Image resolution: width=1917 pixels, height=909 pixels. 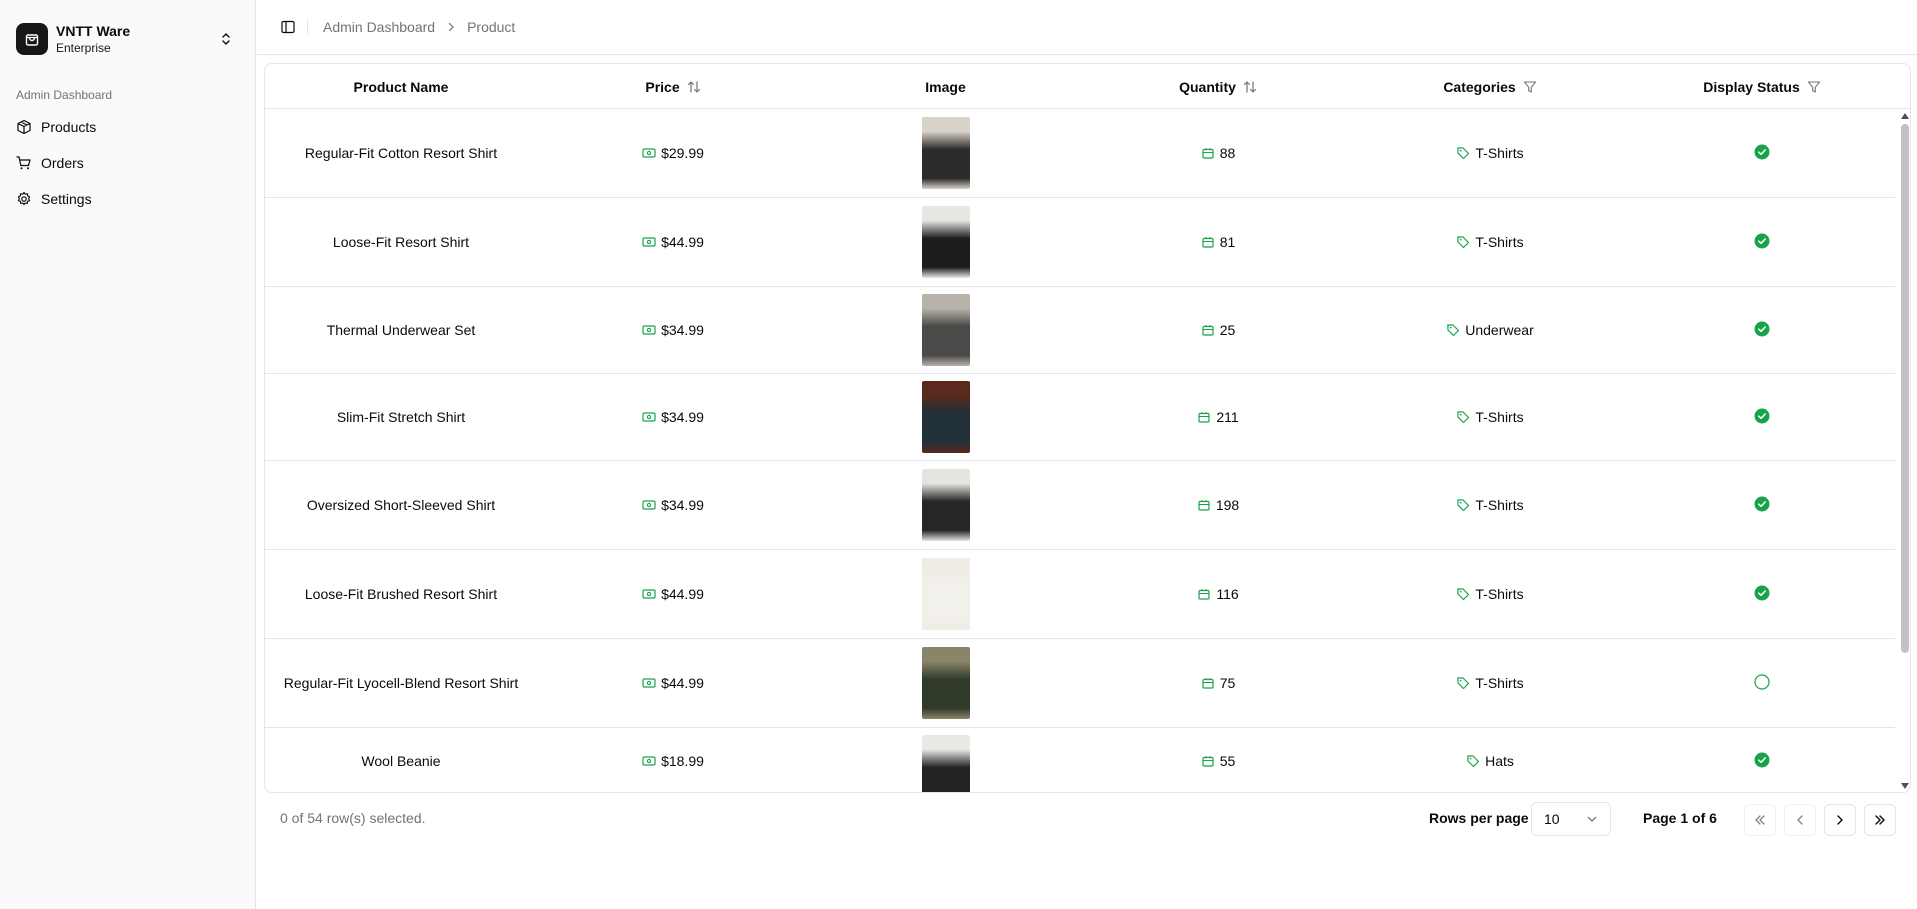 I want to click on column-header-display-status: Display Status, so click(x=1762, y=86).